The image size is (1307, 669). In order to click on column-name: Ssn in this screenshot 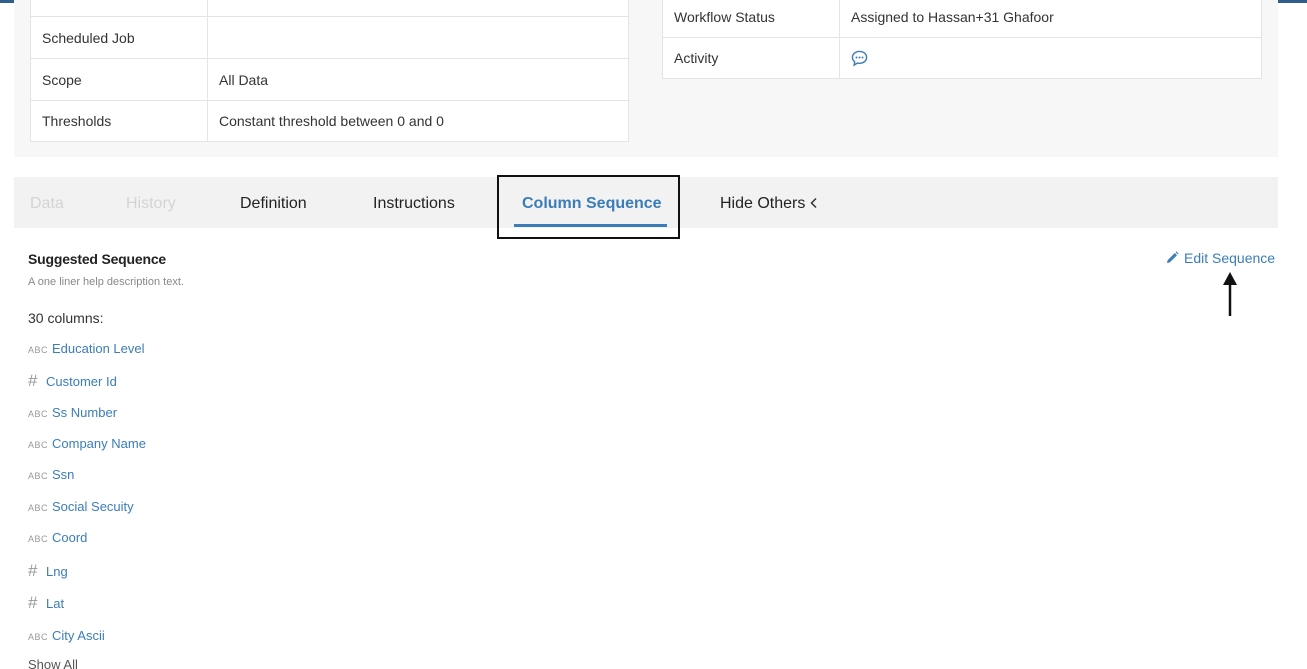, I will do `click(63, 474)`.